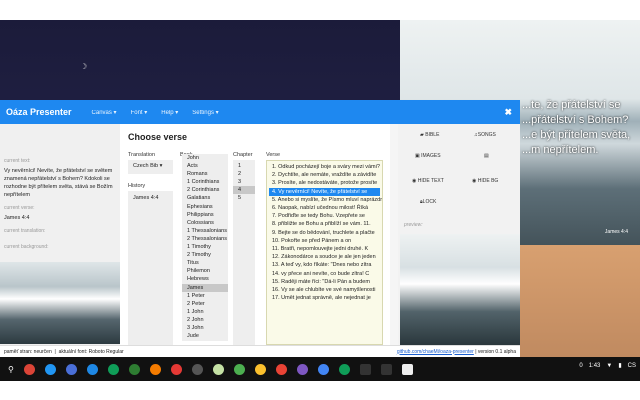 This screenshot has height=400, width=640. What do you see at coordinates (205, 255) in the screenshot?
I see `book-item: 2 Timothy` at bounding box center [205, 255].